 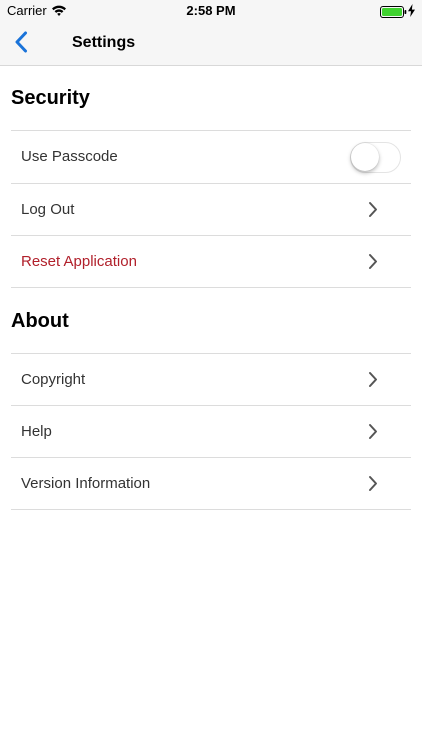 I want to click on row-label: Help, so click(x=36, y=431).